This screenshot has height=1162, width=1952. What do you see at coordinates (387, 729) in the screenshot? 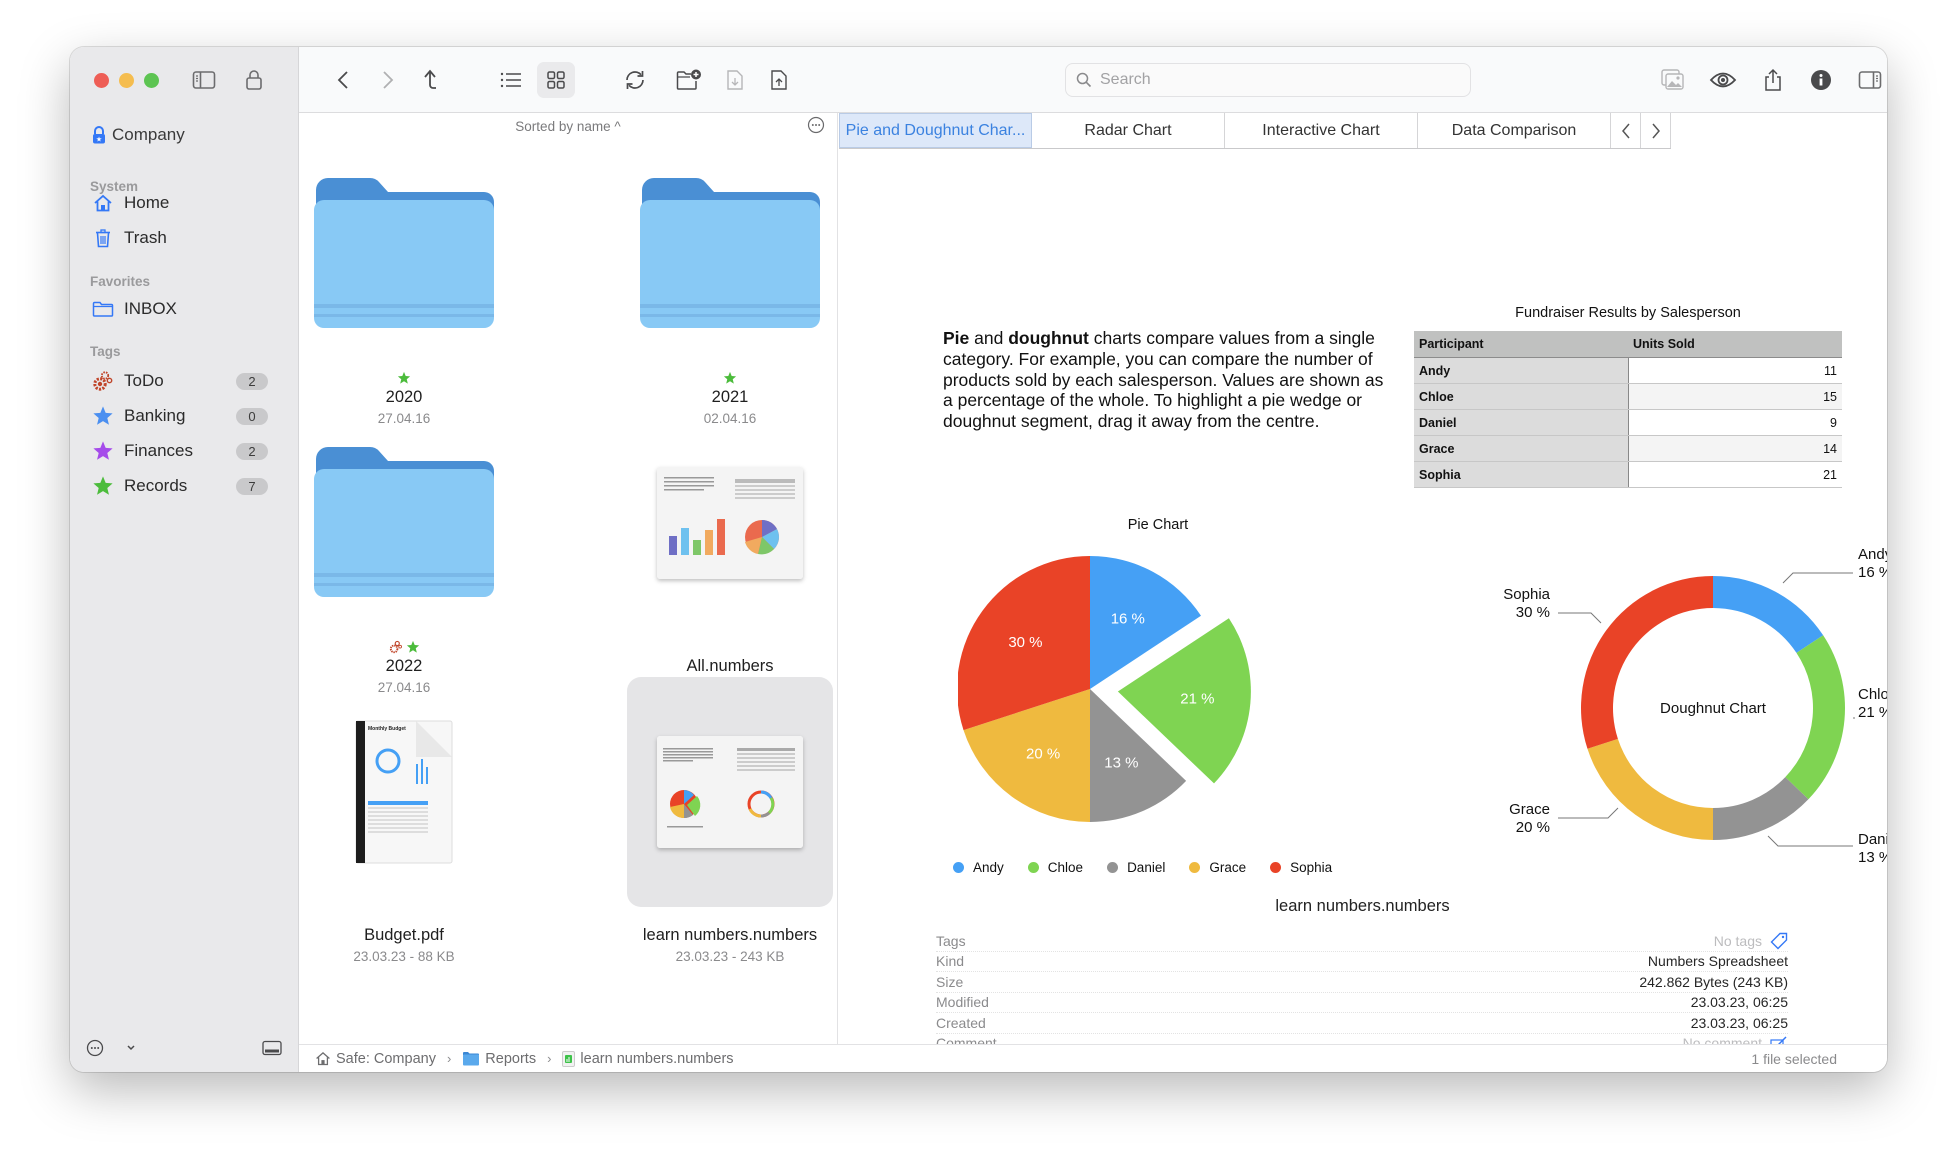
I see `svg-text: Monthly Budget` at bounding box center [387, 729].